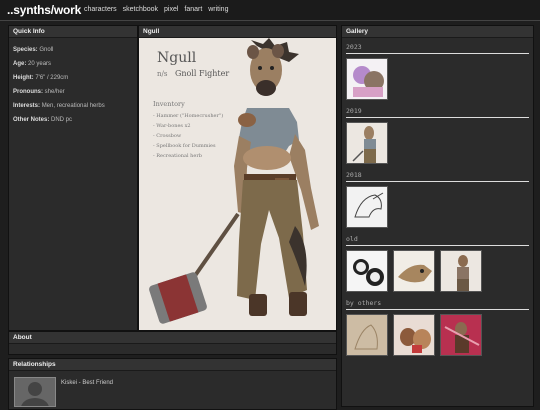  I want to click on about-panel: About, so click(172, 343).